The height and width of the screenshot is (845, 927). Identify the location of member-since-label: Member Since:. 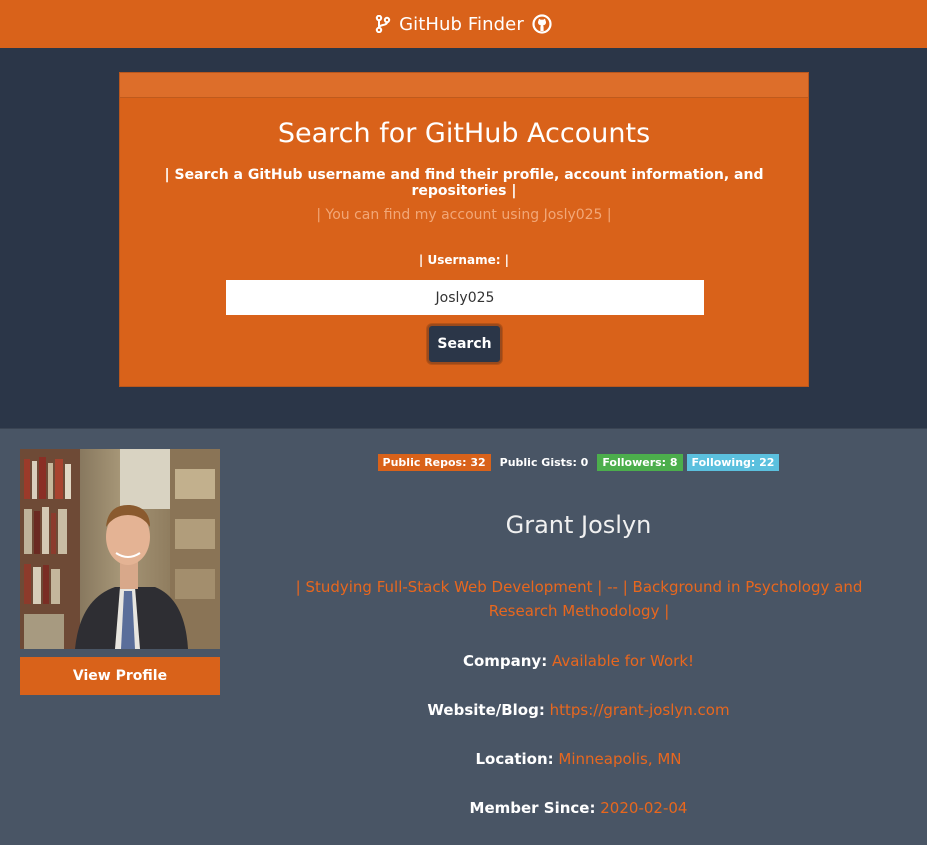
(532, 808).